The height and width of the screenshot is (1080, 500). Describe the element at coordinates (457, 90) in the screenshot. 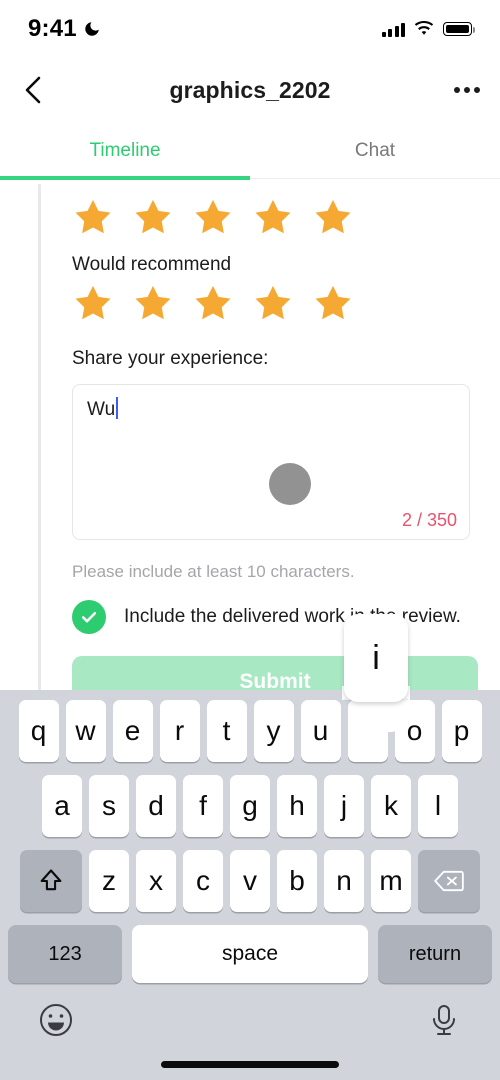

I see `more-horizontal-icon` at that location.